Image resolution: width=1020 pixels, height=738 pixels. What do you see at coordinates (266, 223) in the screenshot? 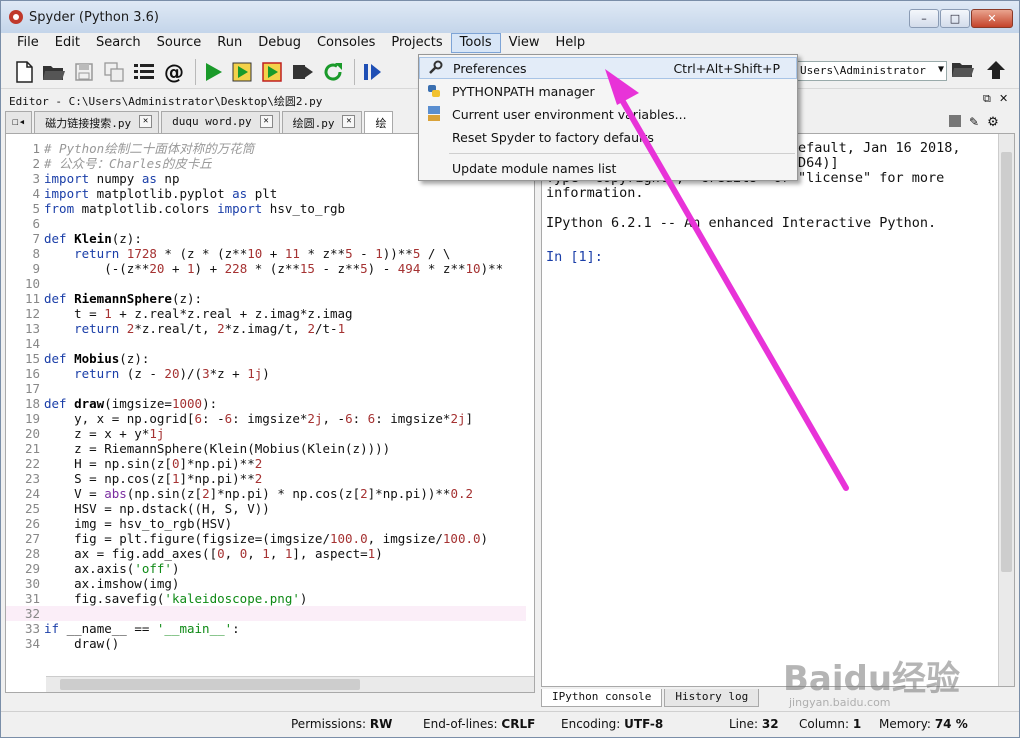
I see `code-line: 6` at bounding box center [266, 223].